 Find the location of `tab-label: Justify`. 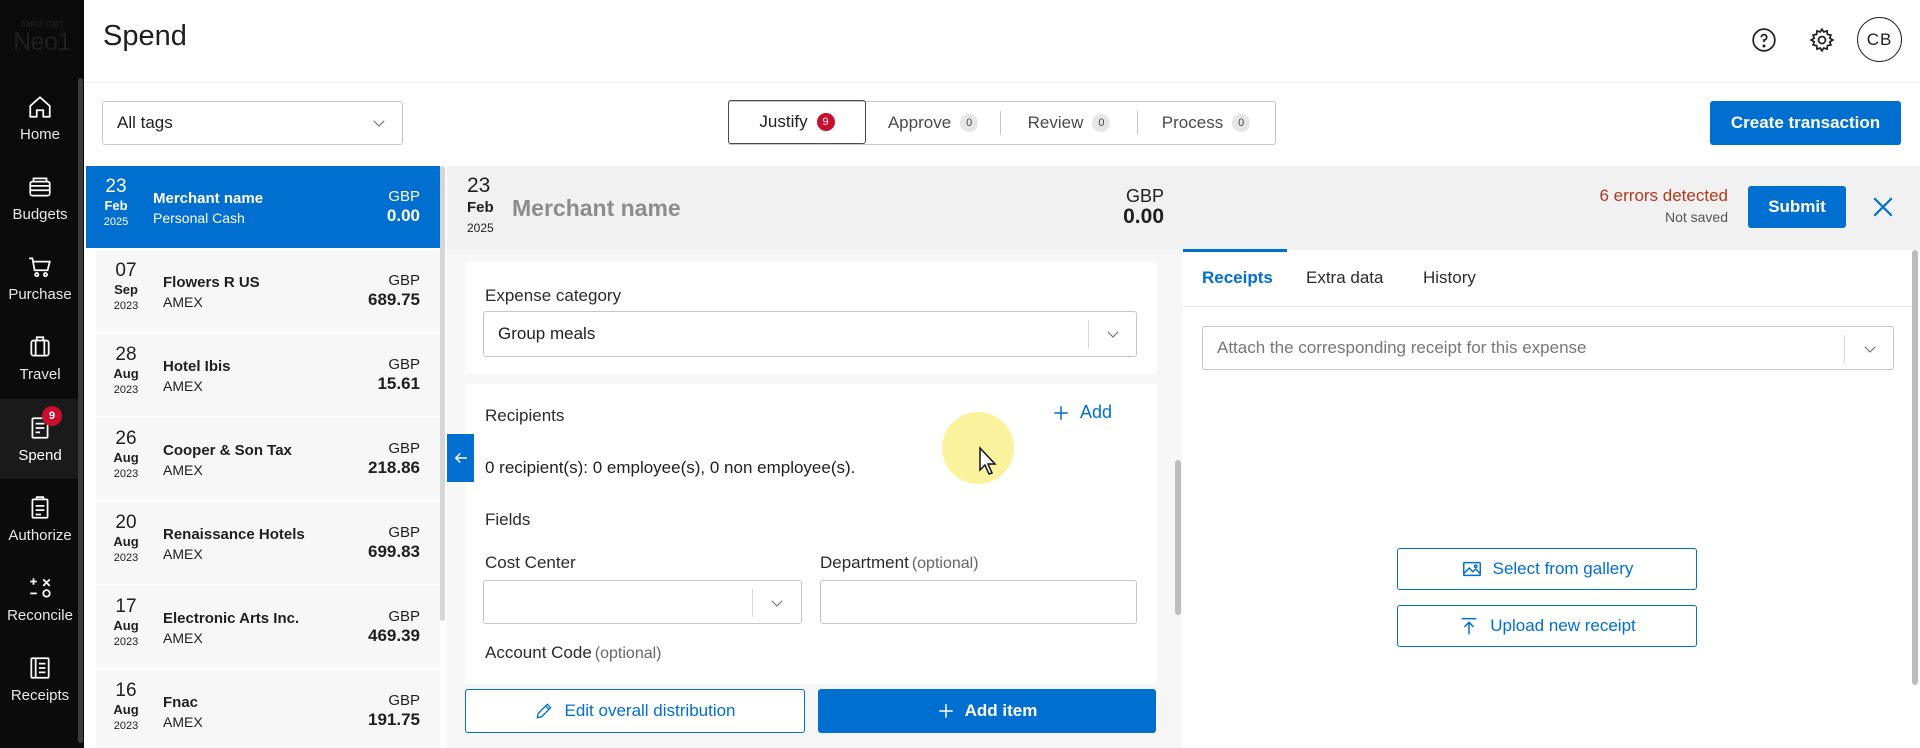

tab-label: Justify is located at coordinates (783, 121).